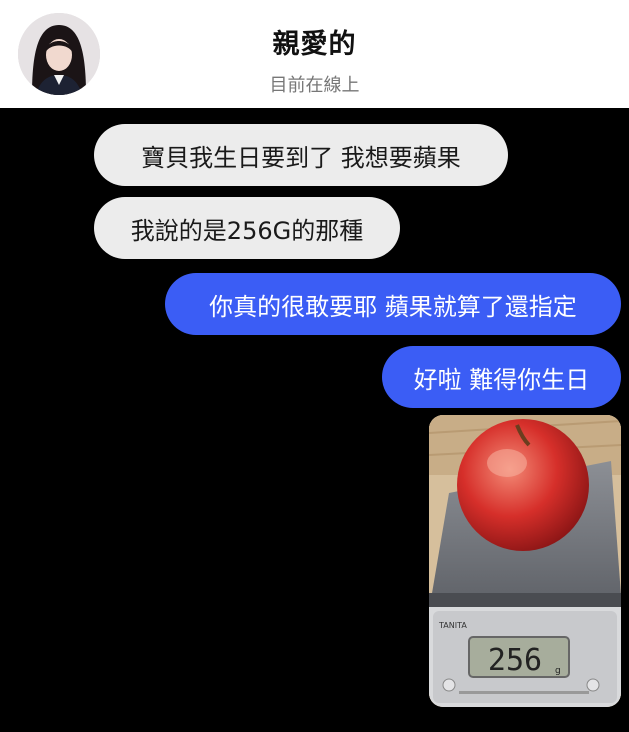 This screenshot has width=629, height=732. What do you see at coordinates (314, 44) in the screenshot?
I see `contact-name: 親愛的` at bounding box center [314, 44].